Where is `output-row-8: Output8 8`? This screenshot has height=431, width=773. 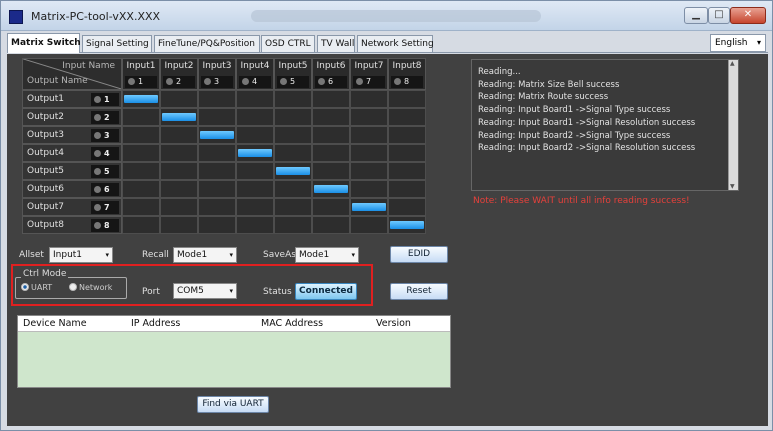 output-row-8: Output8 8 is located at coordinates (72, 225).